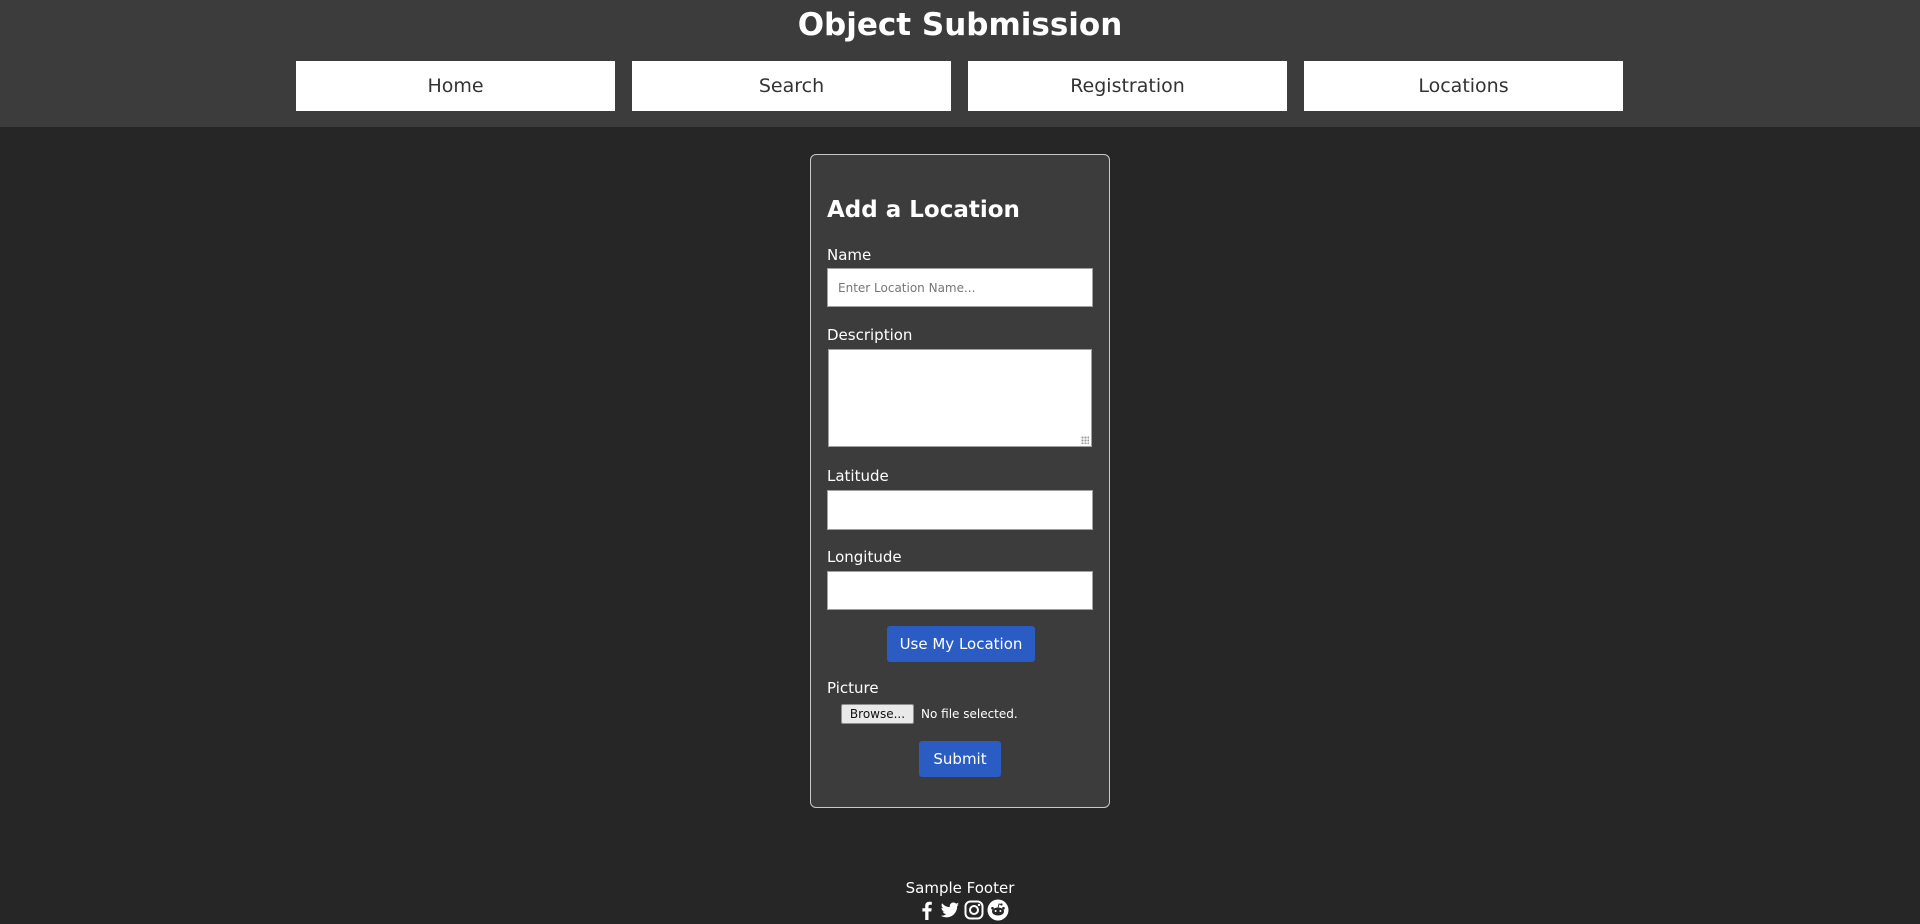  Describe the element at coordinates (960, 25) in the screenshot. I see `site-title: Object Submission` at that location.